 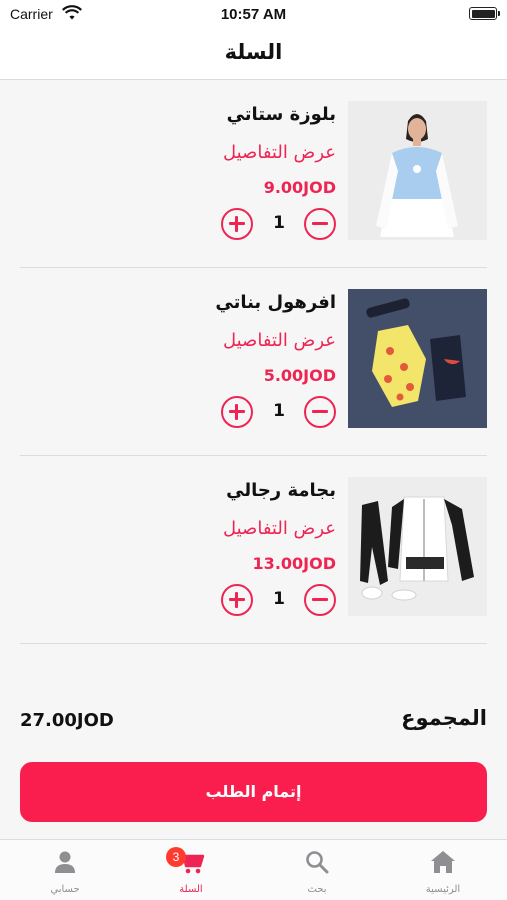 I want to click on tab-search: بحث, so click(x=317, y=870).